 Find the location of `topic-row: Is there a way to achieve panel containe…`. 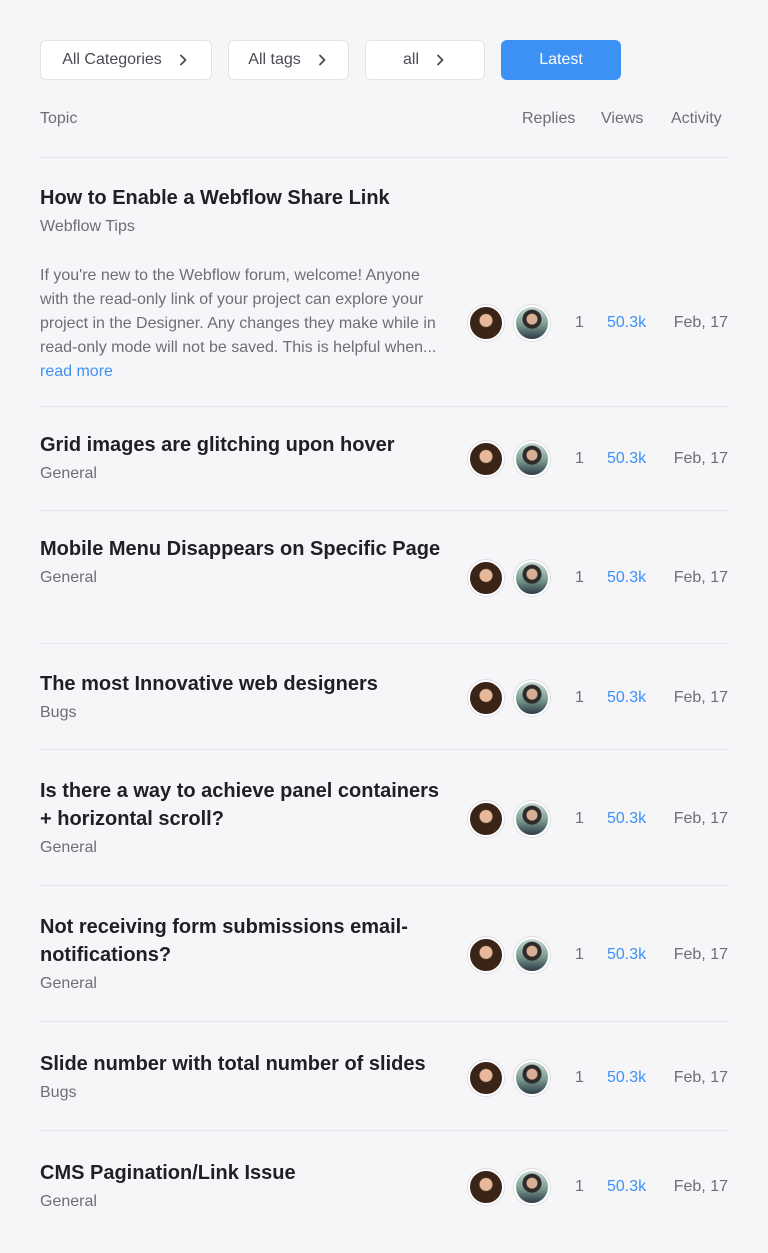

topic-row: Is there a way to achieve panel containe… is located at coordinates (384, 818).